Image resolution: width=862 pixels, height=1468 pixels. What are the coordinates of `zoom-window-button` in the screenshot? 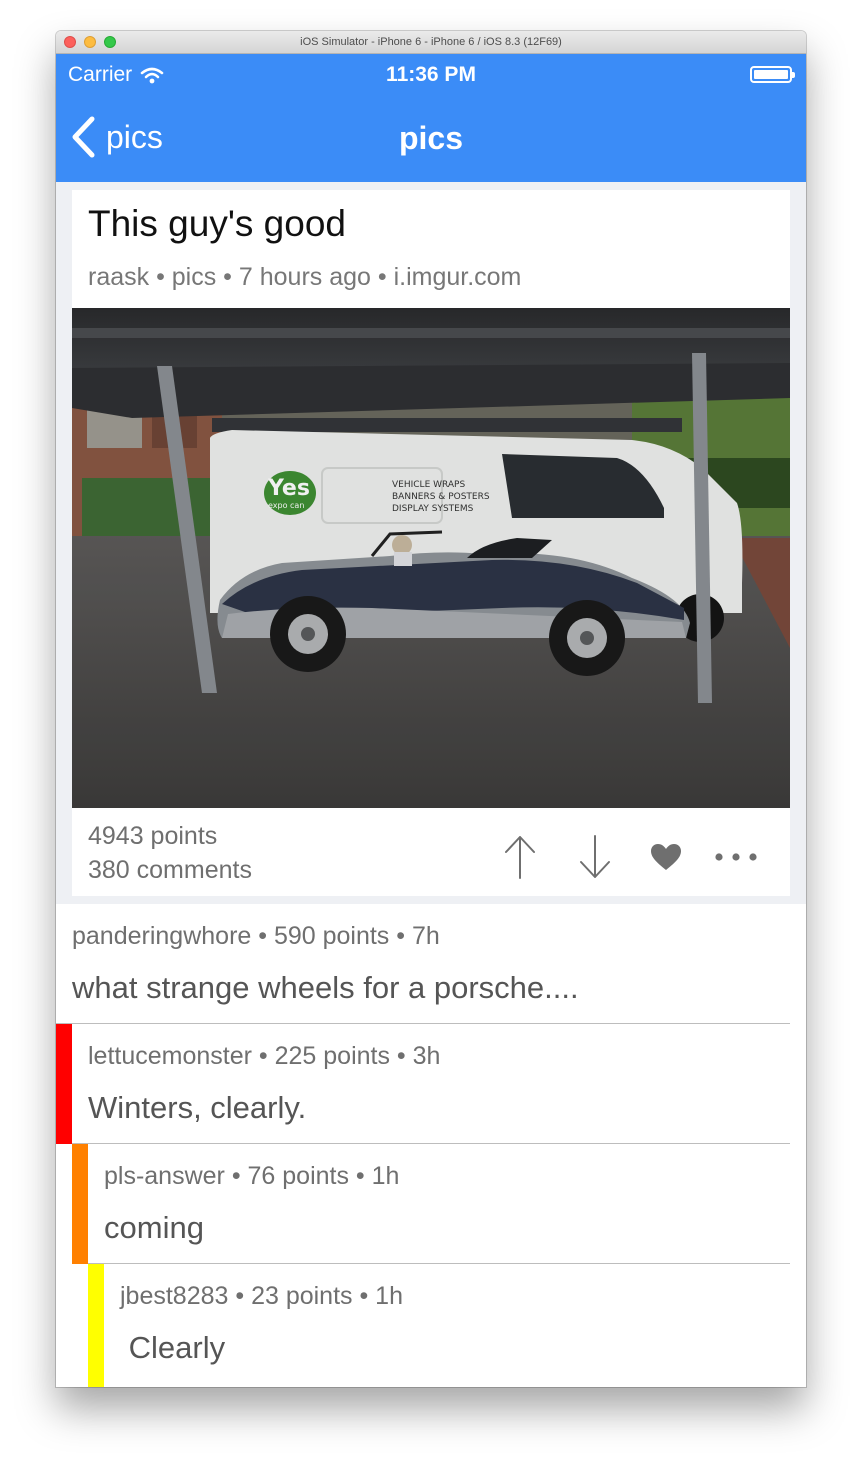 It's located at (110, 42).